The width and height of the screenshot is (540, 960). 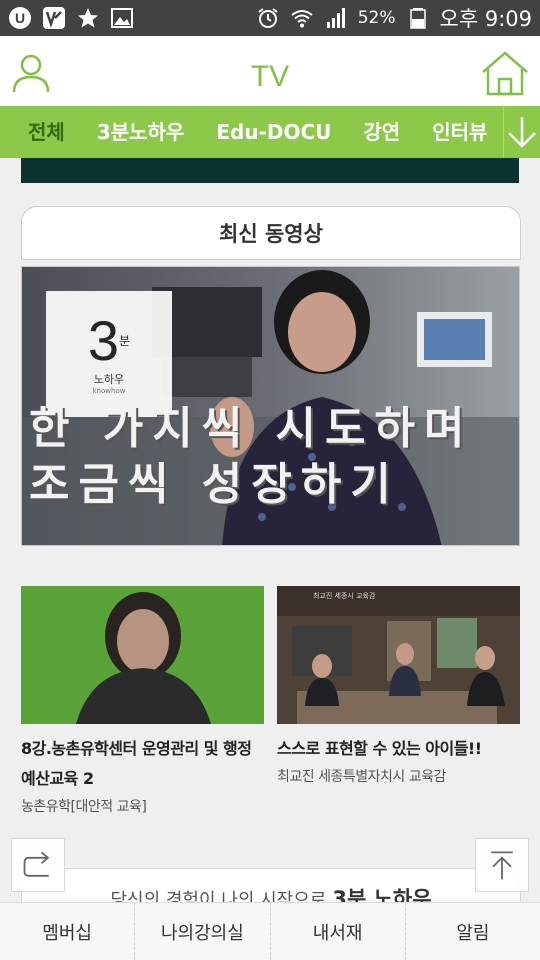 What do you see at coordinates (338, 931) in the screenshot?
I see `nav-my-library: 내서재` at bounding box center [338, 931].